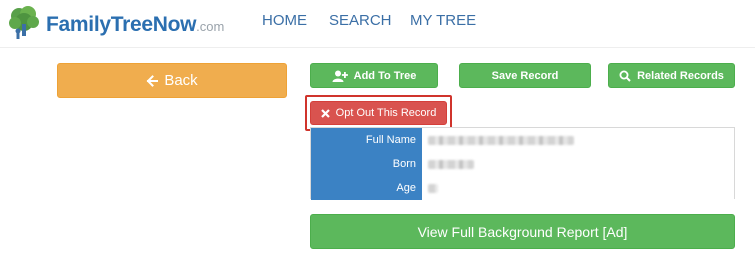 Image resolution: width=755 pixels, height=258 pixels. I want to click on full-name-label: Full Name, so click(366, 140).